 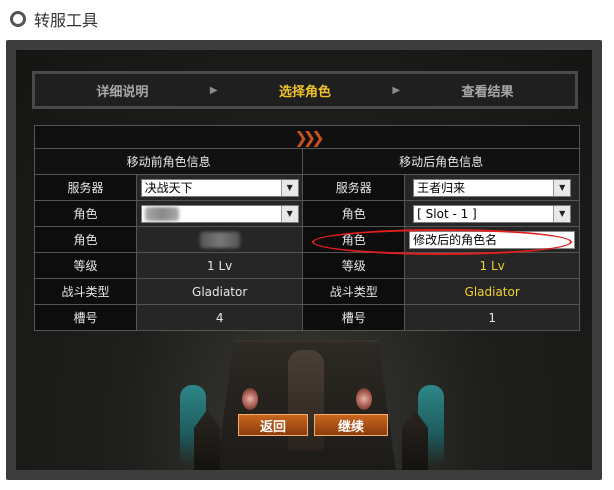 What do you see at coordinates (66, 20) in the screenshot?
I see `page-title: 转服工具` at bounding box center [66, 20].